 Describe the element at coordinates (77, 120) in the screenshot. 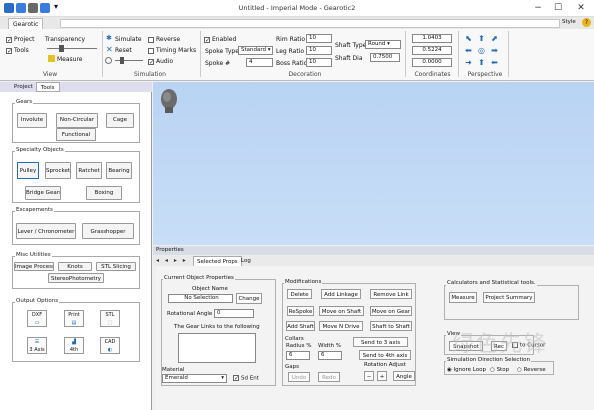

I see `non-circular-button: Non-Circular` at that location.